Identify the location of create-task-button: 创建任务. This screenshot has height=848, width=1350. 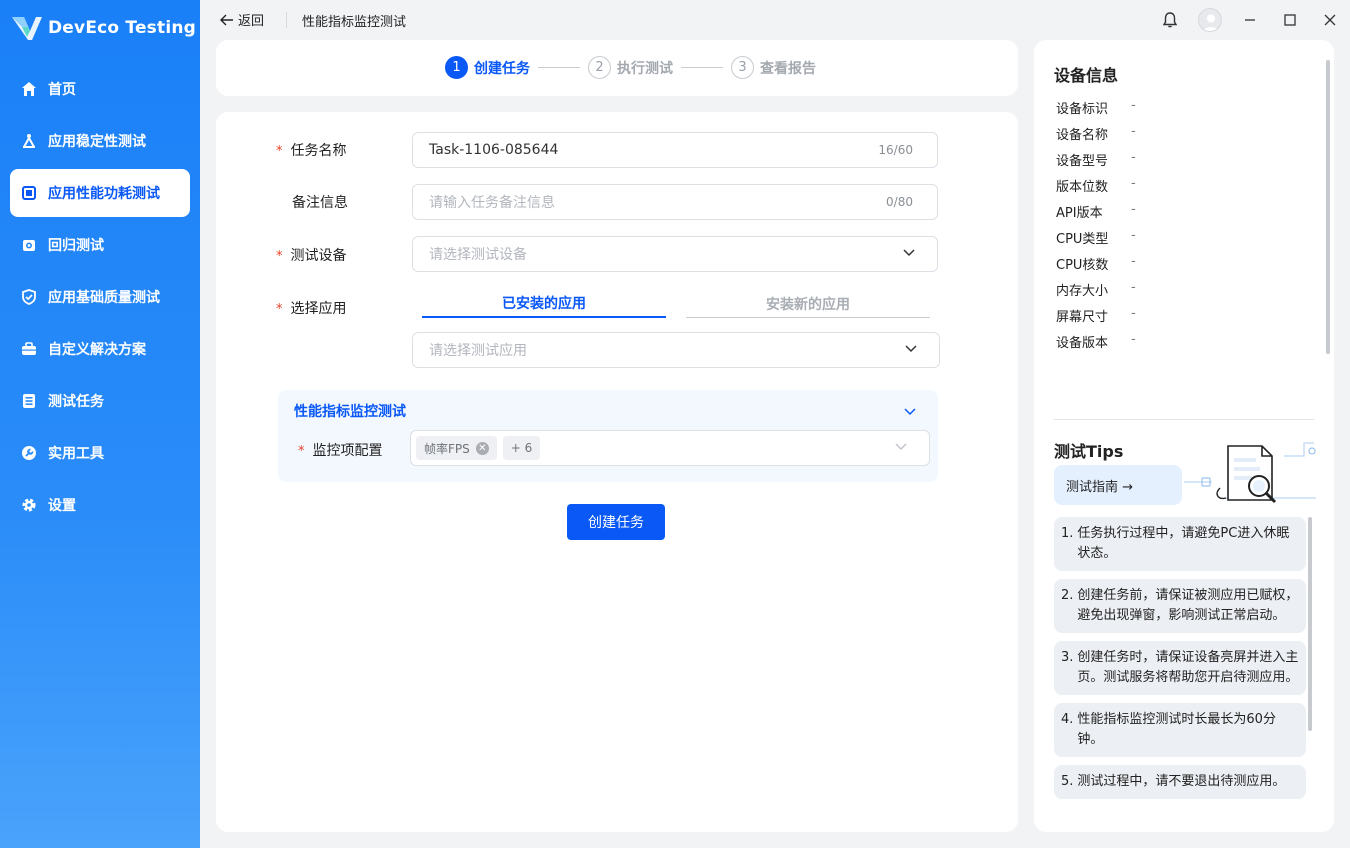
(616, 522).